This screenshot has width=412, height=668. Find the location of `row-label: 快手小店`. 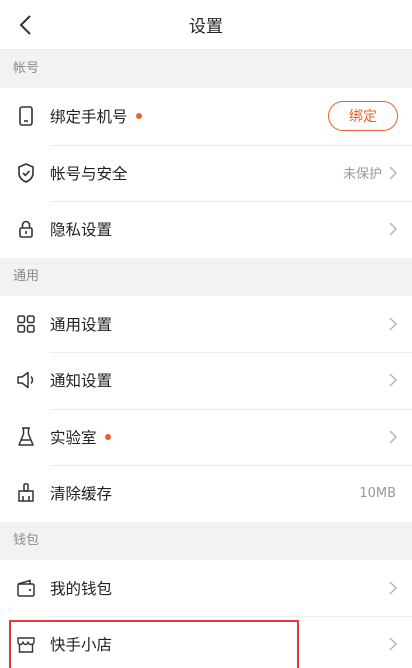

row-label: 快手小店 is located at coordinates (81, 645).